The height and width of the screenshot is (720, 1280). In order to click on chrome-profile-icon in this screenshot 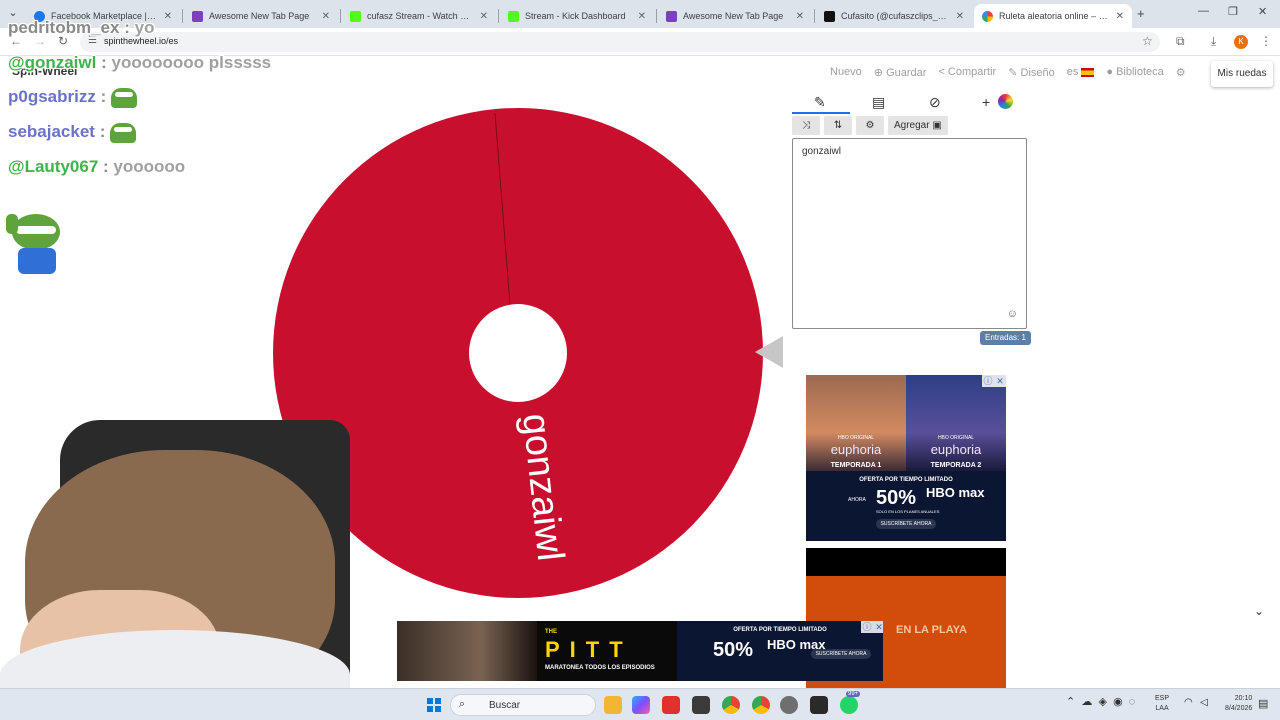, I will do `click(761, 705)`.